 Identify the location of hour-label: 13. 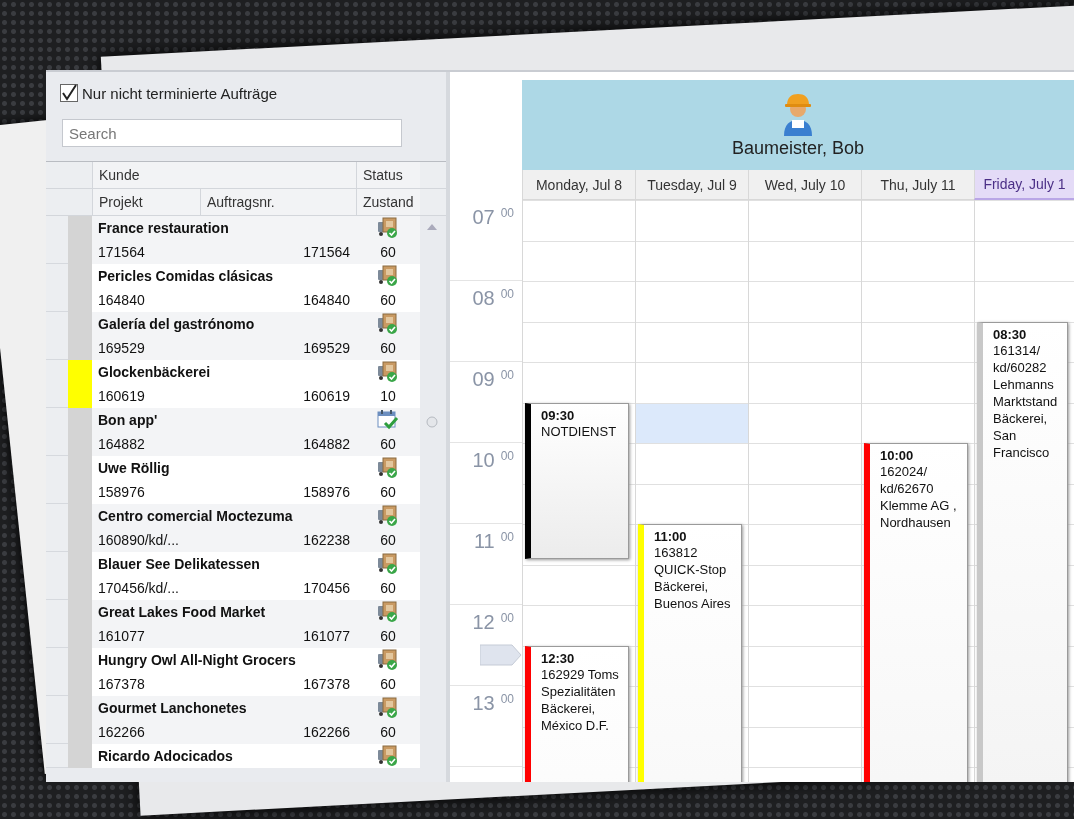
(483, 703).